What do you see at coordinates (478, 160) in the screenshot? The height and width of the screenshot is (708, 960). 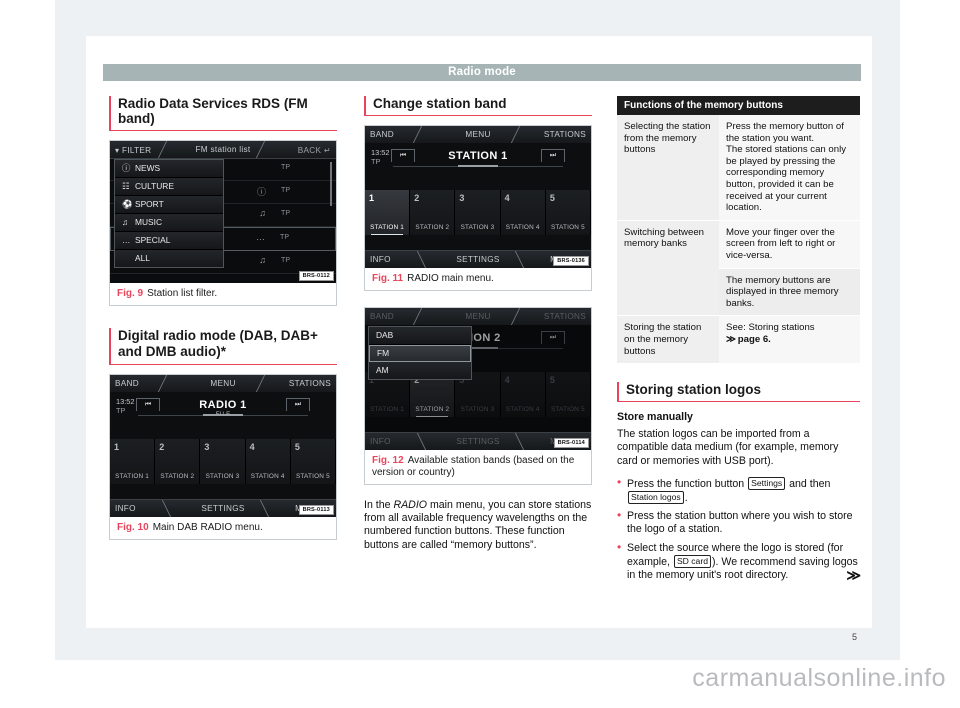 I see `fig11-now-playing: 13:52 TP ⏮ STATION 1 ⏭` at bounding box center [478, 160].